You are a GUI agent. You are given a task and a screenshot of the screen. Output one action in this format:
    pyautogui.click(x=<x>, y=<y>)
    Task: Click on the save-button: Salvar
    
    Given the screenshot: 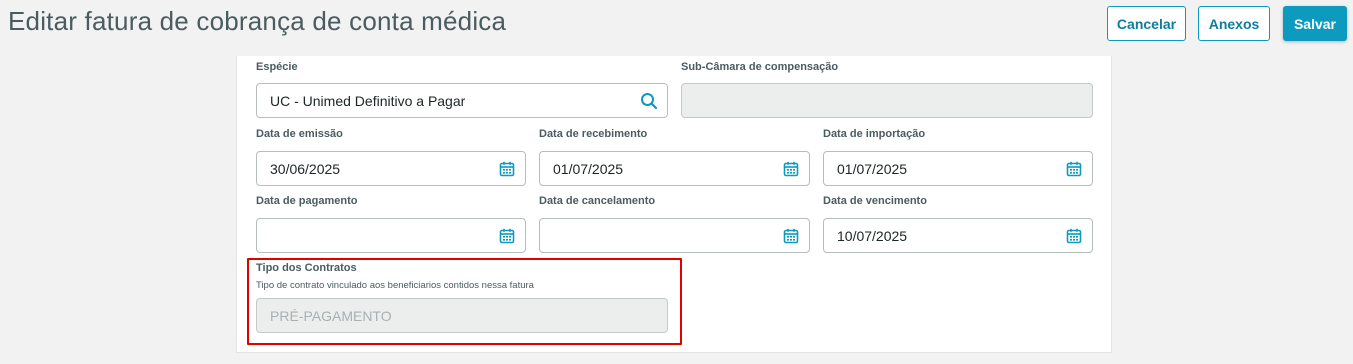 What is the action you would take?
    pyautogui.click(x=1315, y=23)
    